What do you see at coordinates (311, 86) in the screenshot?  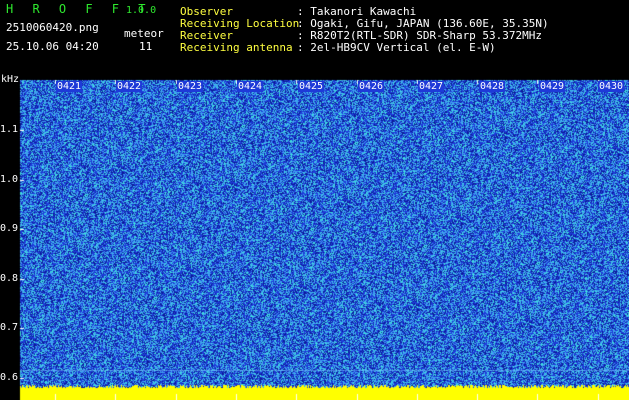 I see `time-tick-label: 0425` at bounding box center [311, 86].